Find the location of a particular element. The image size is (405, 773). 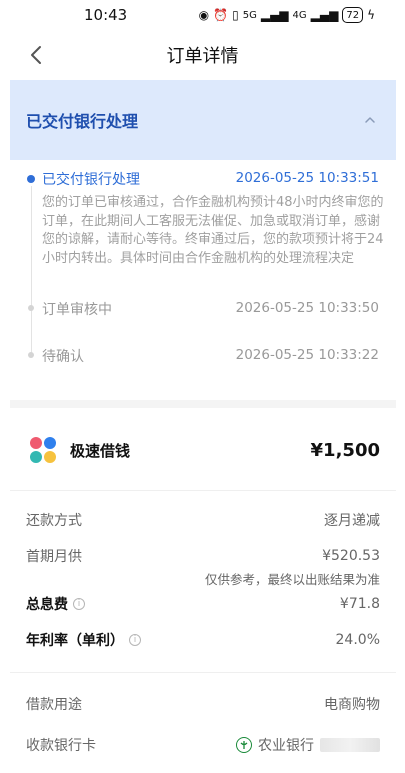

section-divider is located at coordinates (203, 404).